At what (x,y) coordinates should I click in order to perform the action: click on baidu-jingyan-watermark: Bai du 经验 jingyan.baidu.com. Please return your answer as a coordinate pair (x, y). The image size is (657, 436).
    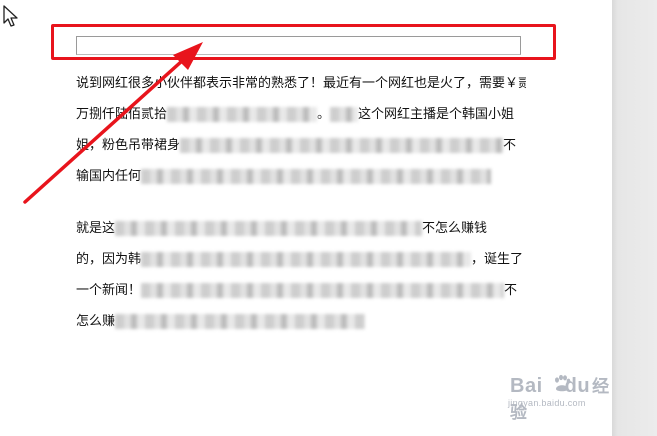
    Looking at the image, I should click on (557, 397).